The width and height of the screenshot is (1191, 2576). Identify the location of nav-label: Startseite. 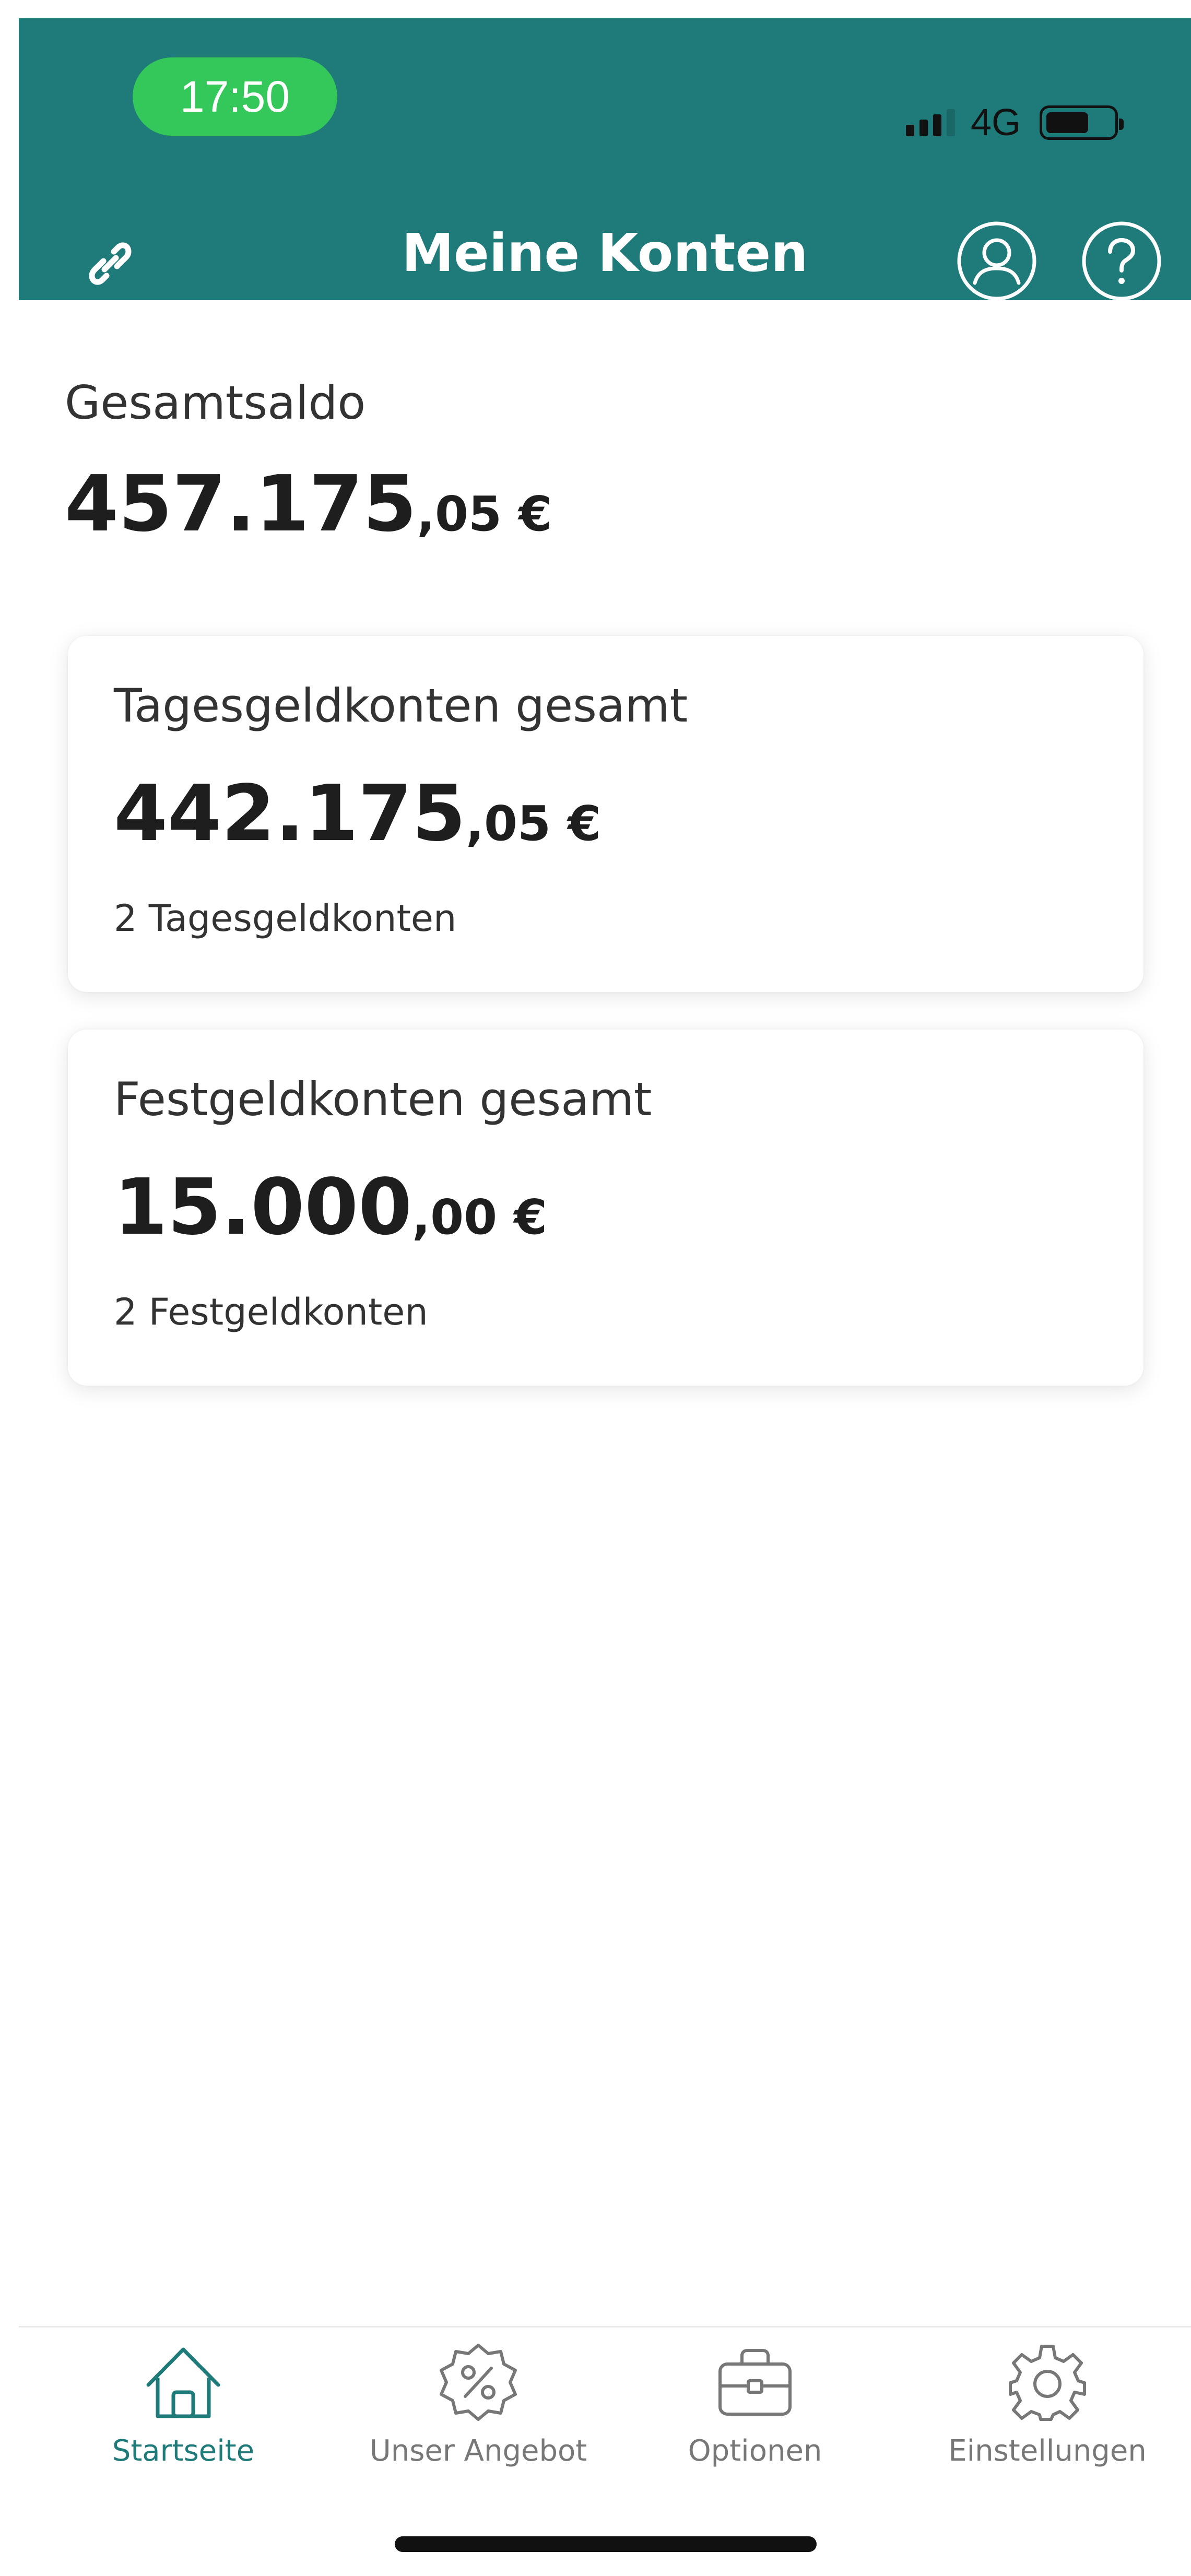
(183, 2451).